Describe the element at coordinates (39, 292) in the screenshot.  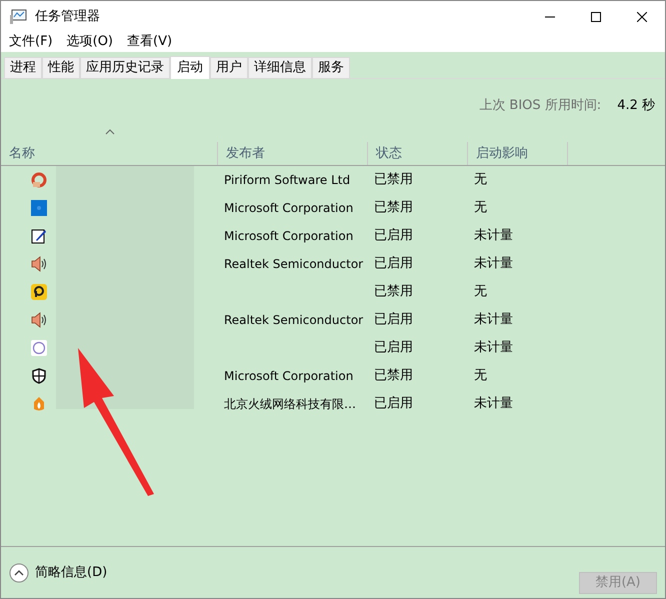
I see `app-icon` at that location.